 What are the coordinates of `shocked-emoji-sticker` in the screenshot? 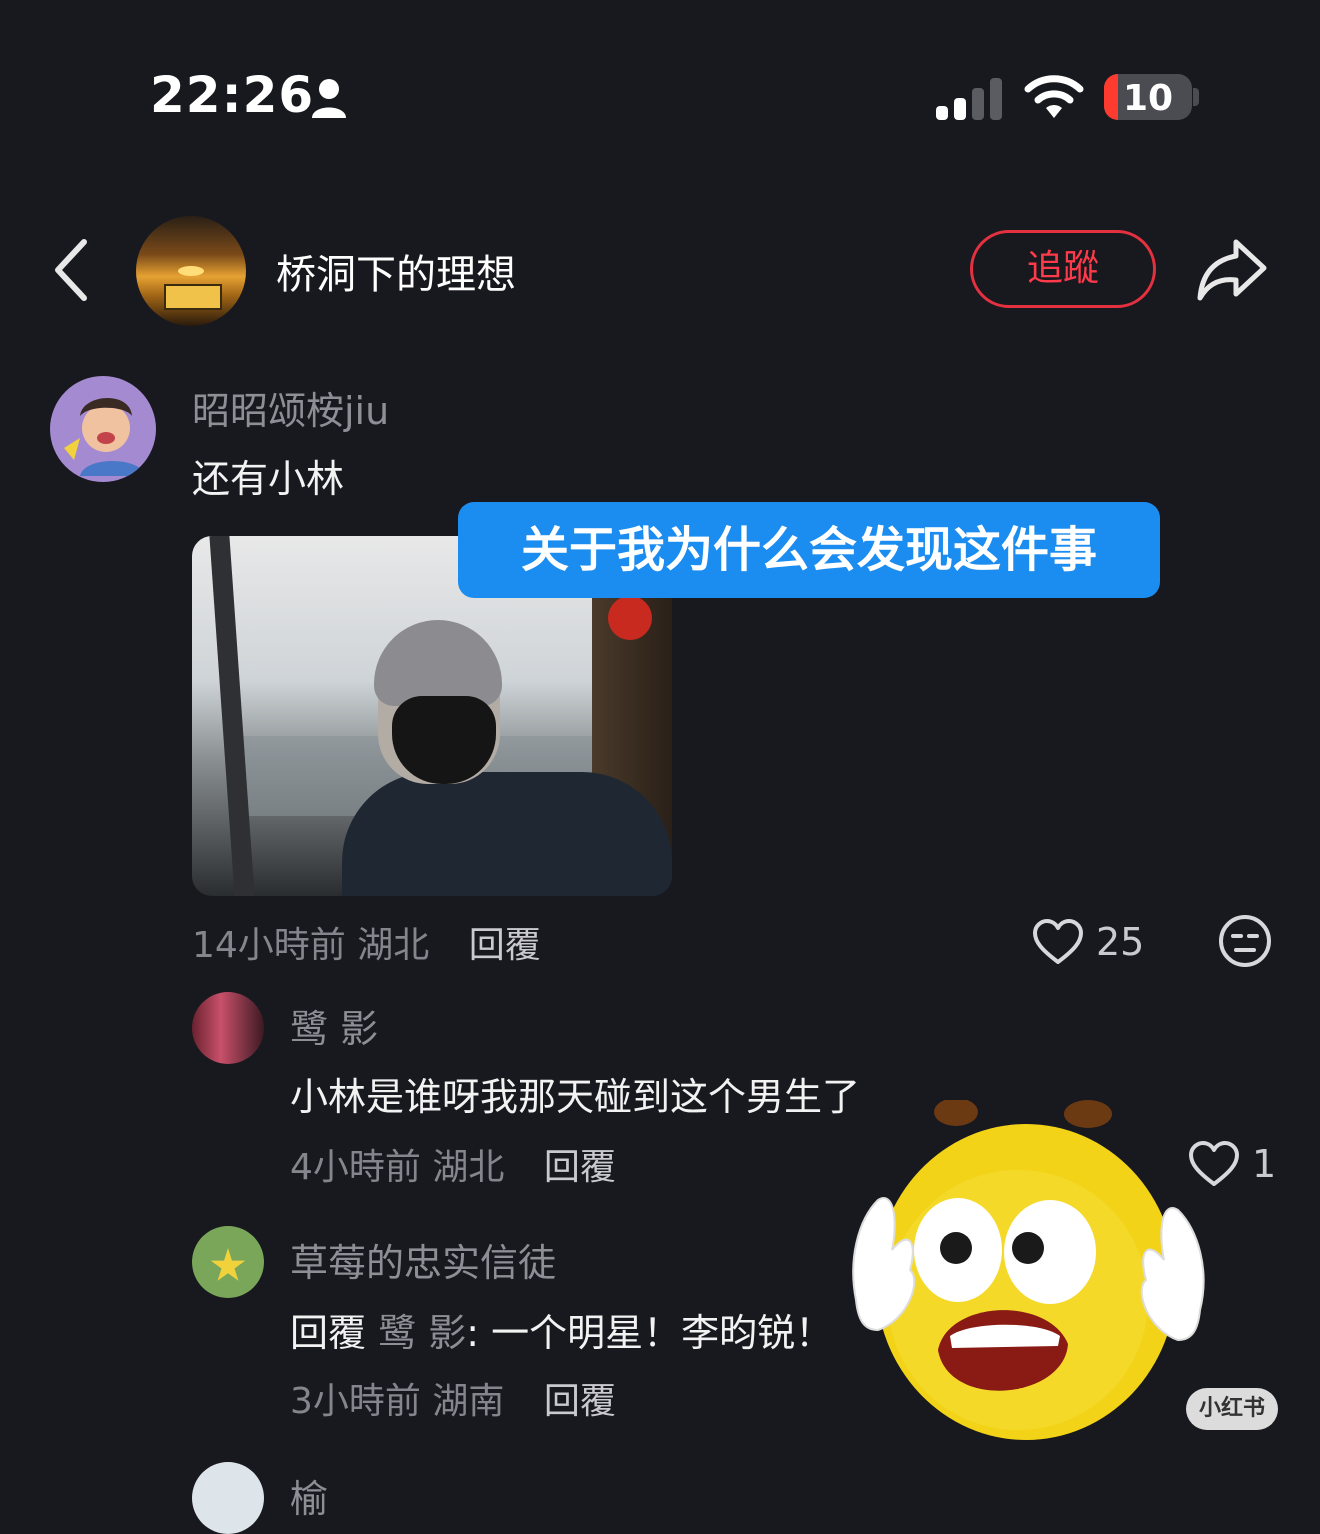 It's located at (1028, 1270).